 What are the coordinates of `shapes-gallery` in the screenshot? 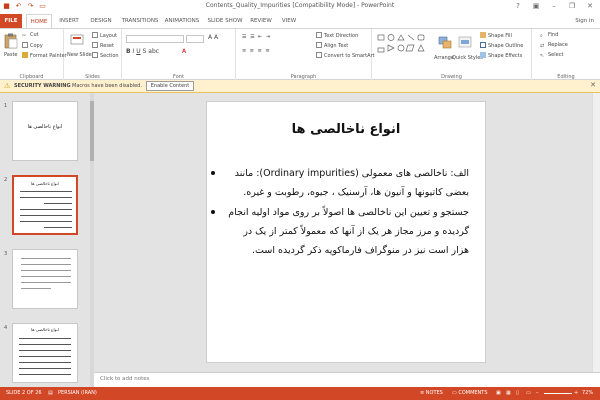 It's located at (403, 46).